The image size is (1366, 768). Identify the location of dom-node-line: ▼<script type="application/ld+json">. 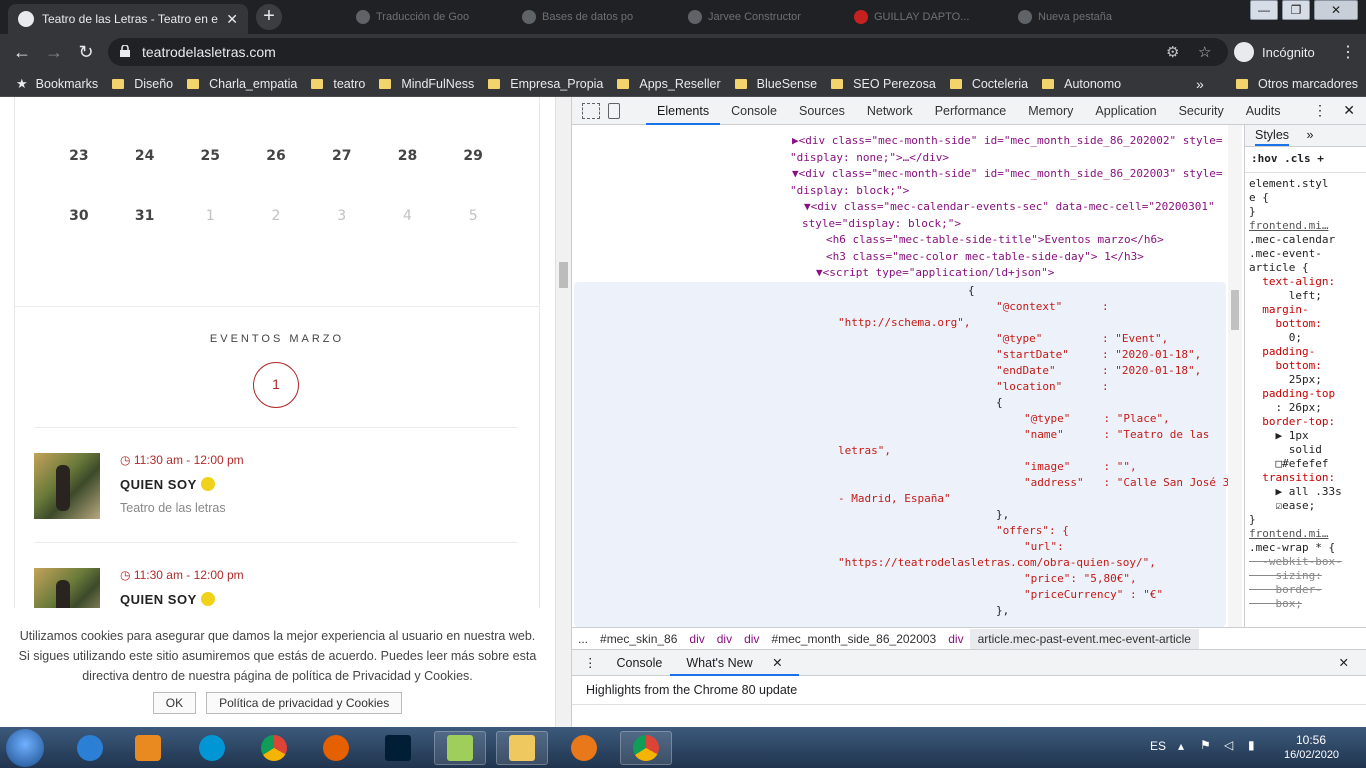
(935, 273).